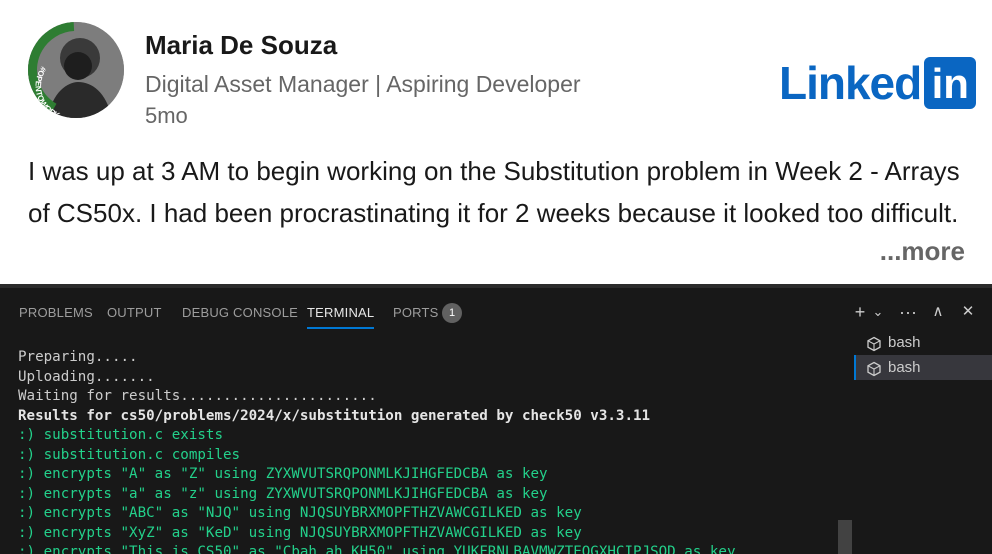  Describe the element at coordinates (241, 45) in the screenshot. I see `author-name: Maria De Souza` at that location.